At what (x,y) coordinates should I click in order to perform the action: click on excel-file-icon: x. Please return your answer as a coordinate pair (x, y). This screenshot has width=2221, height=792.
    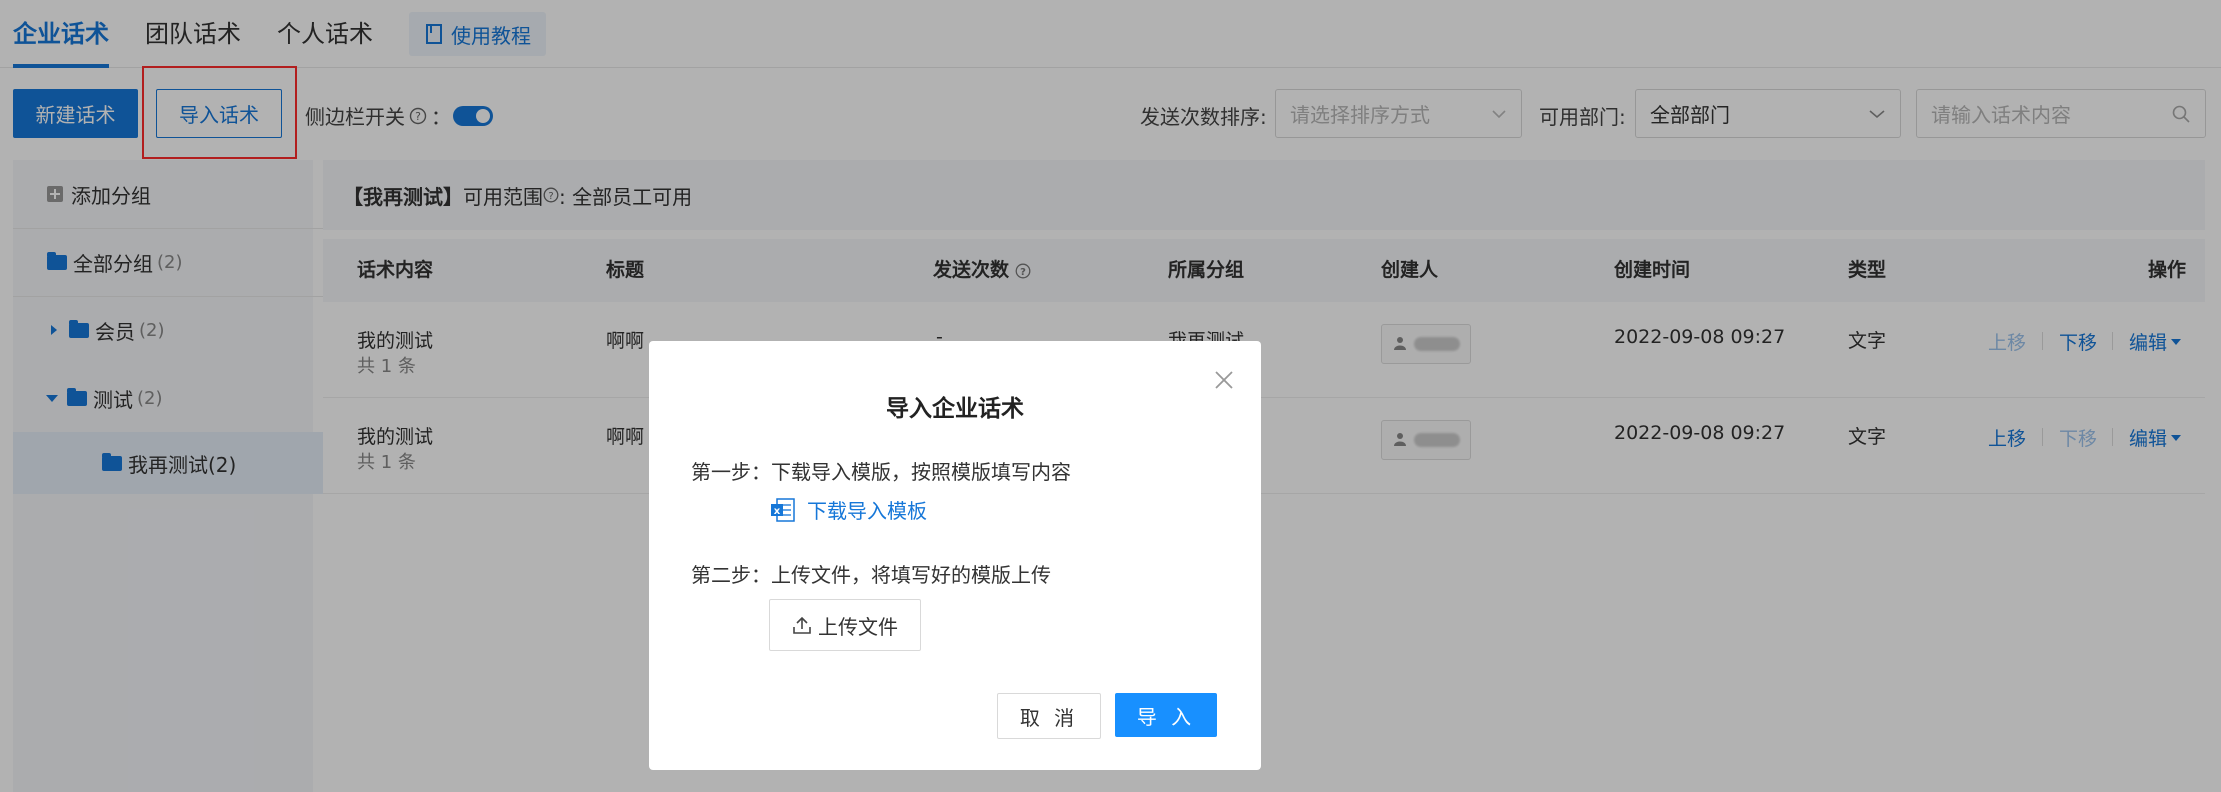
    Looking at the image, I should click on (783, 509).